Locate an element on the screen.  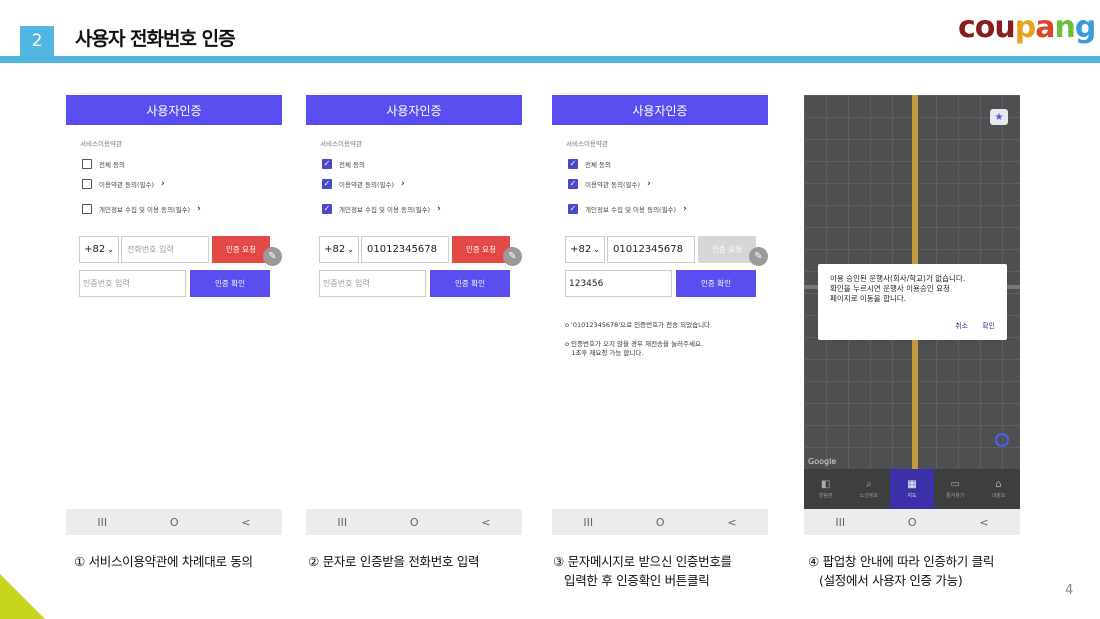
my-location-icon is located at coordinates (1002, 440).